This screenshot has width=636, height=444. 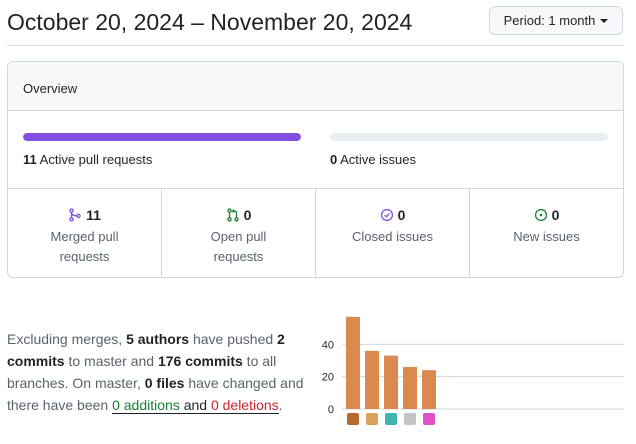 What do you see at coordinates (328, 345) in the screenshot?
I see `y-tick-label: 40` at bounding box center [328, 345].